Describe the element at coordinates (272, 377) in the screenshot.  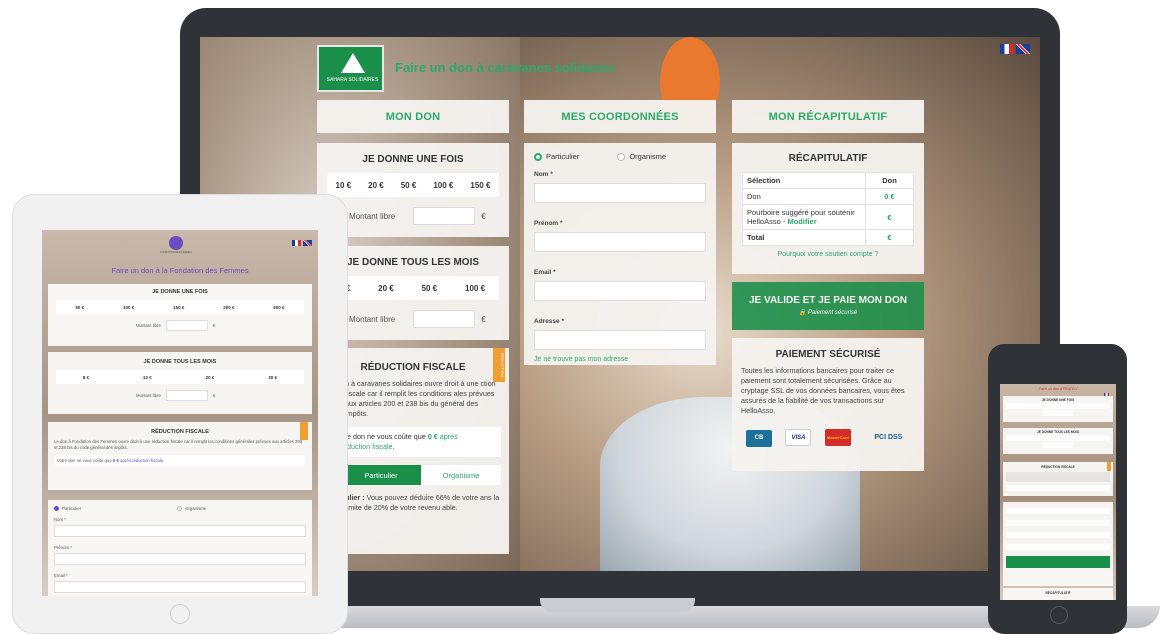
I see `amount-option: 30 €` at that location.